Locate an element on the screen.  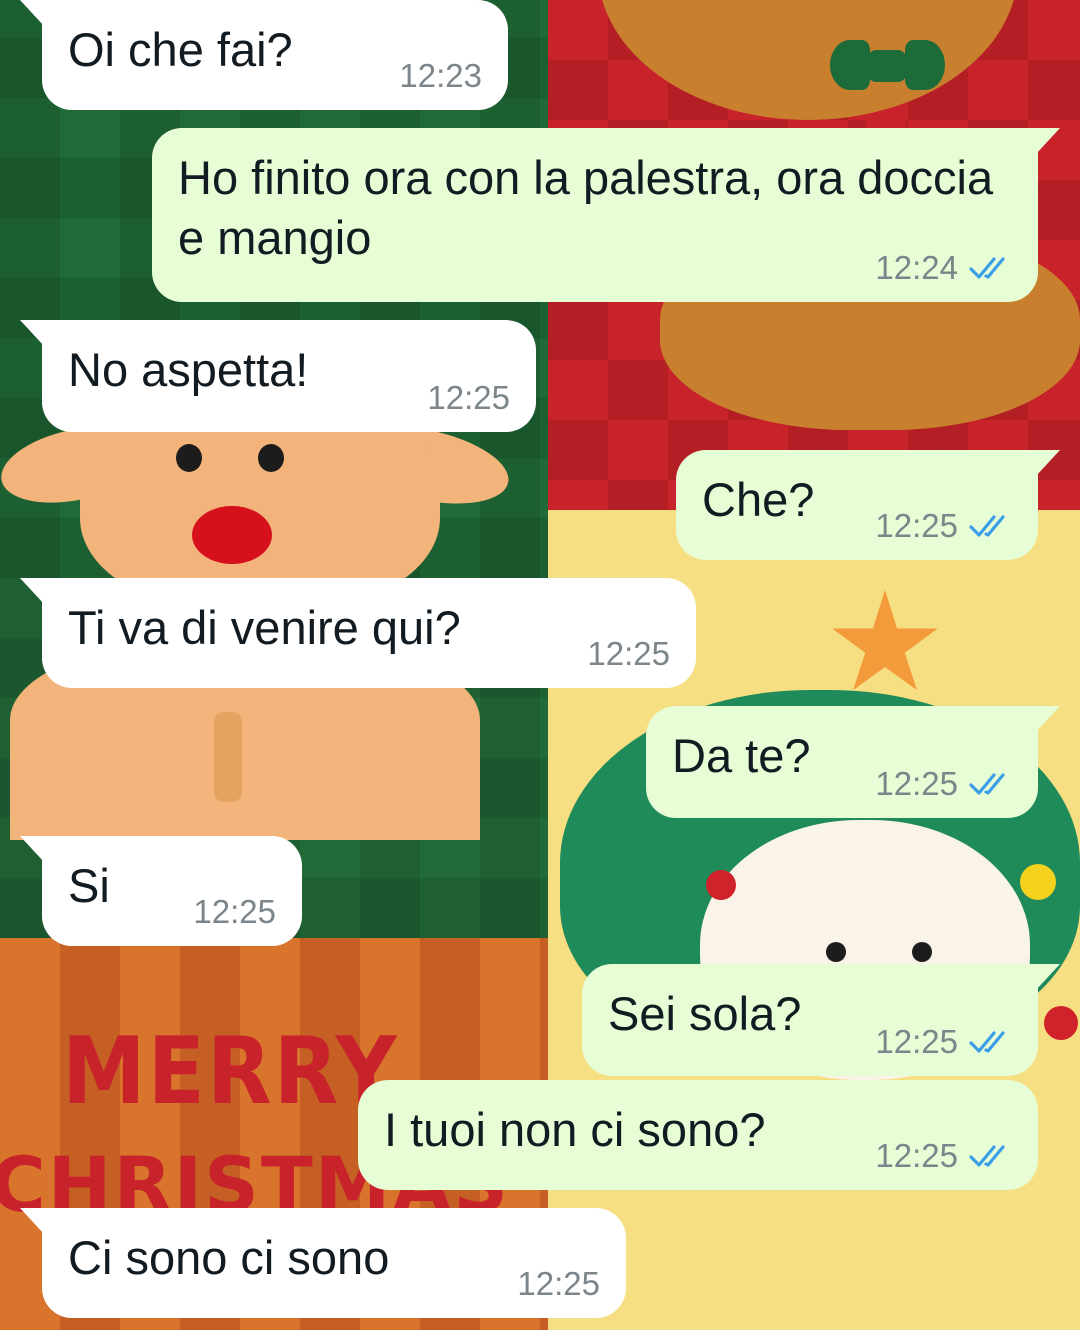
message-bubble-incoming: Ci sono ci sono 12:25 is located at coordinates (323, 1263).